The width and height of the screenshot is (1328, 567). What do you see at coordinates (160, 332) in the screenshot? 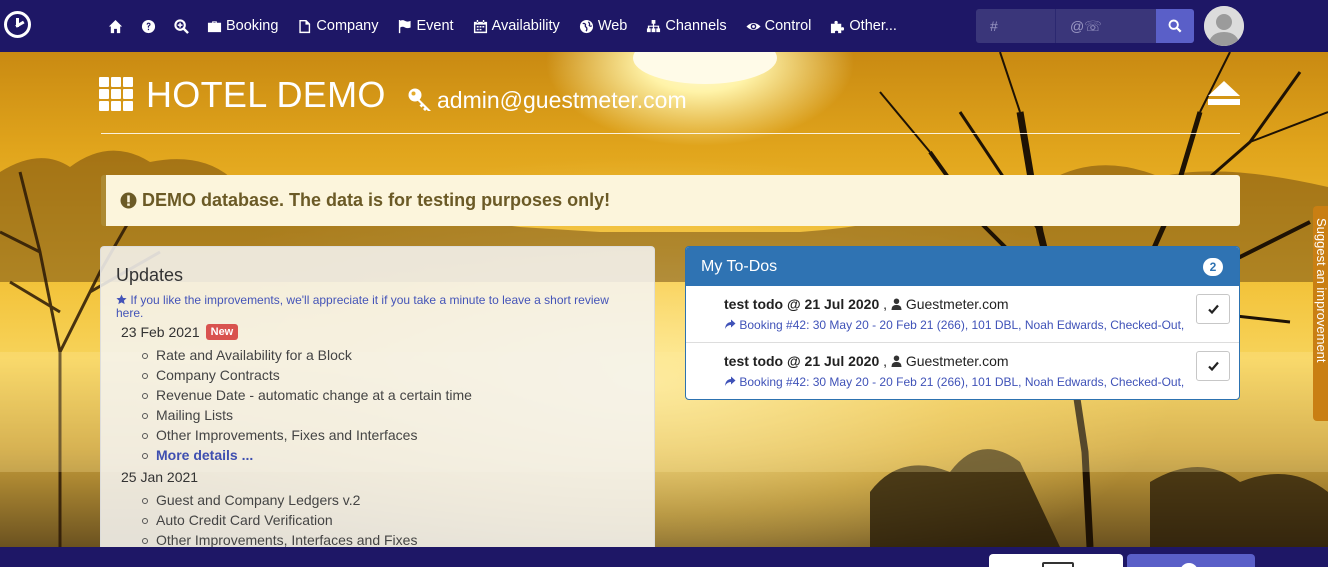
I see `update-date-text: 23 Feb 2021` at bounding box center [160, 332].